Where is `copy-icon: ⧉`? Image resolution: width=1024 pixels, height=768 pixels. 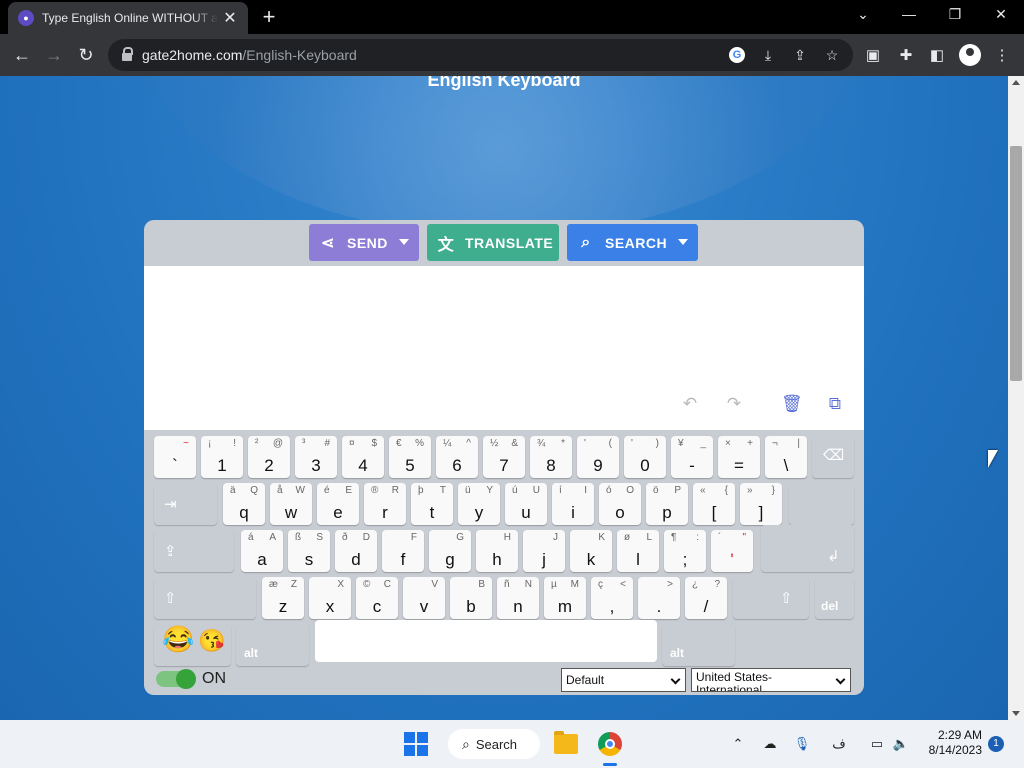 copy-icon: ⧉ is located at coordinates (835, 404).